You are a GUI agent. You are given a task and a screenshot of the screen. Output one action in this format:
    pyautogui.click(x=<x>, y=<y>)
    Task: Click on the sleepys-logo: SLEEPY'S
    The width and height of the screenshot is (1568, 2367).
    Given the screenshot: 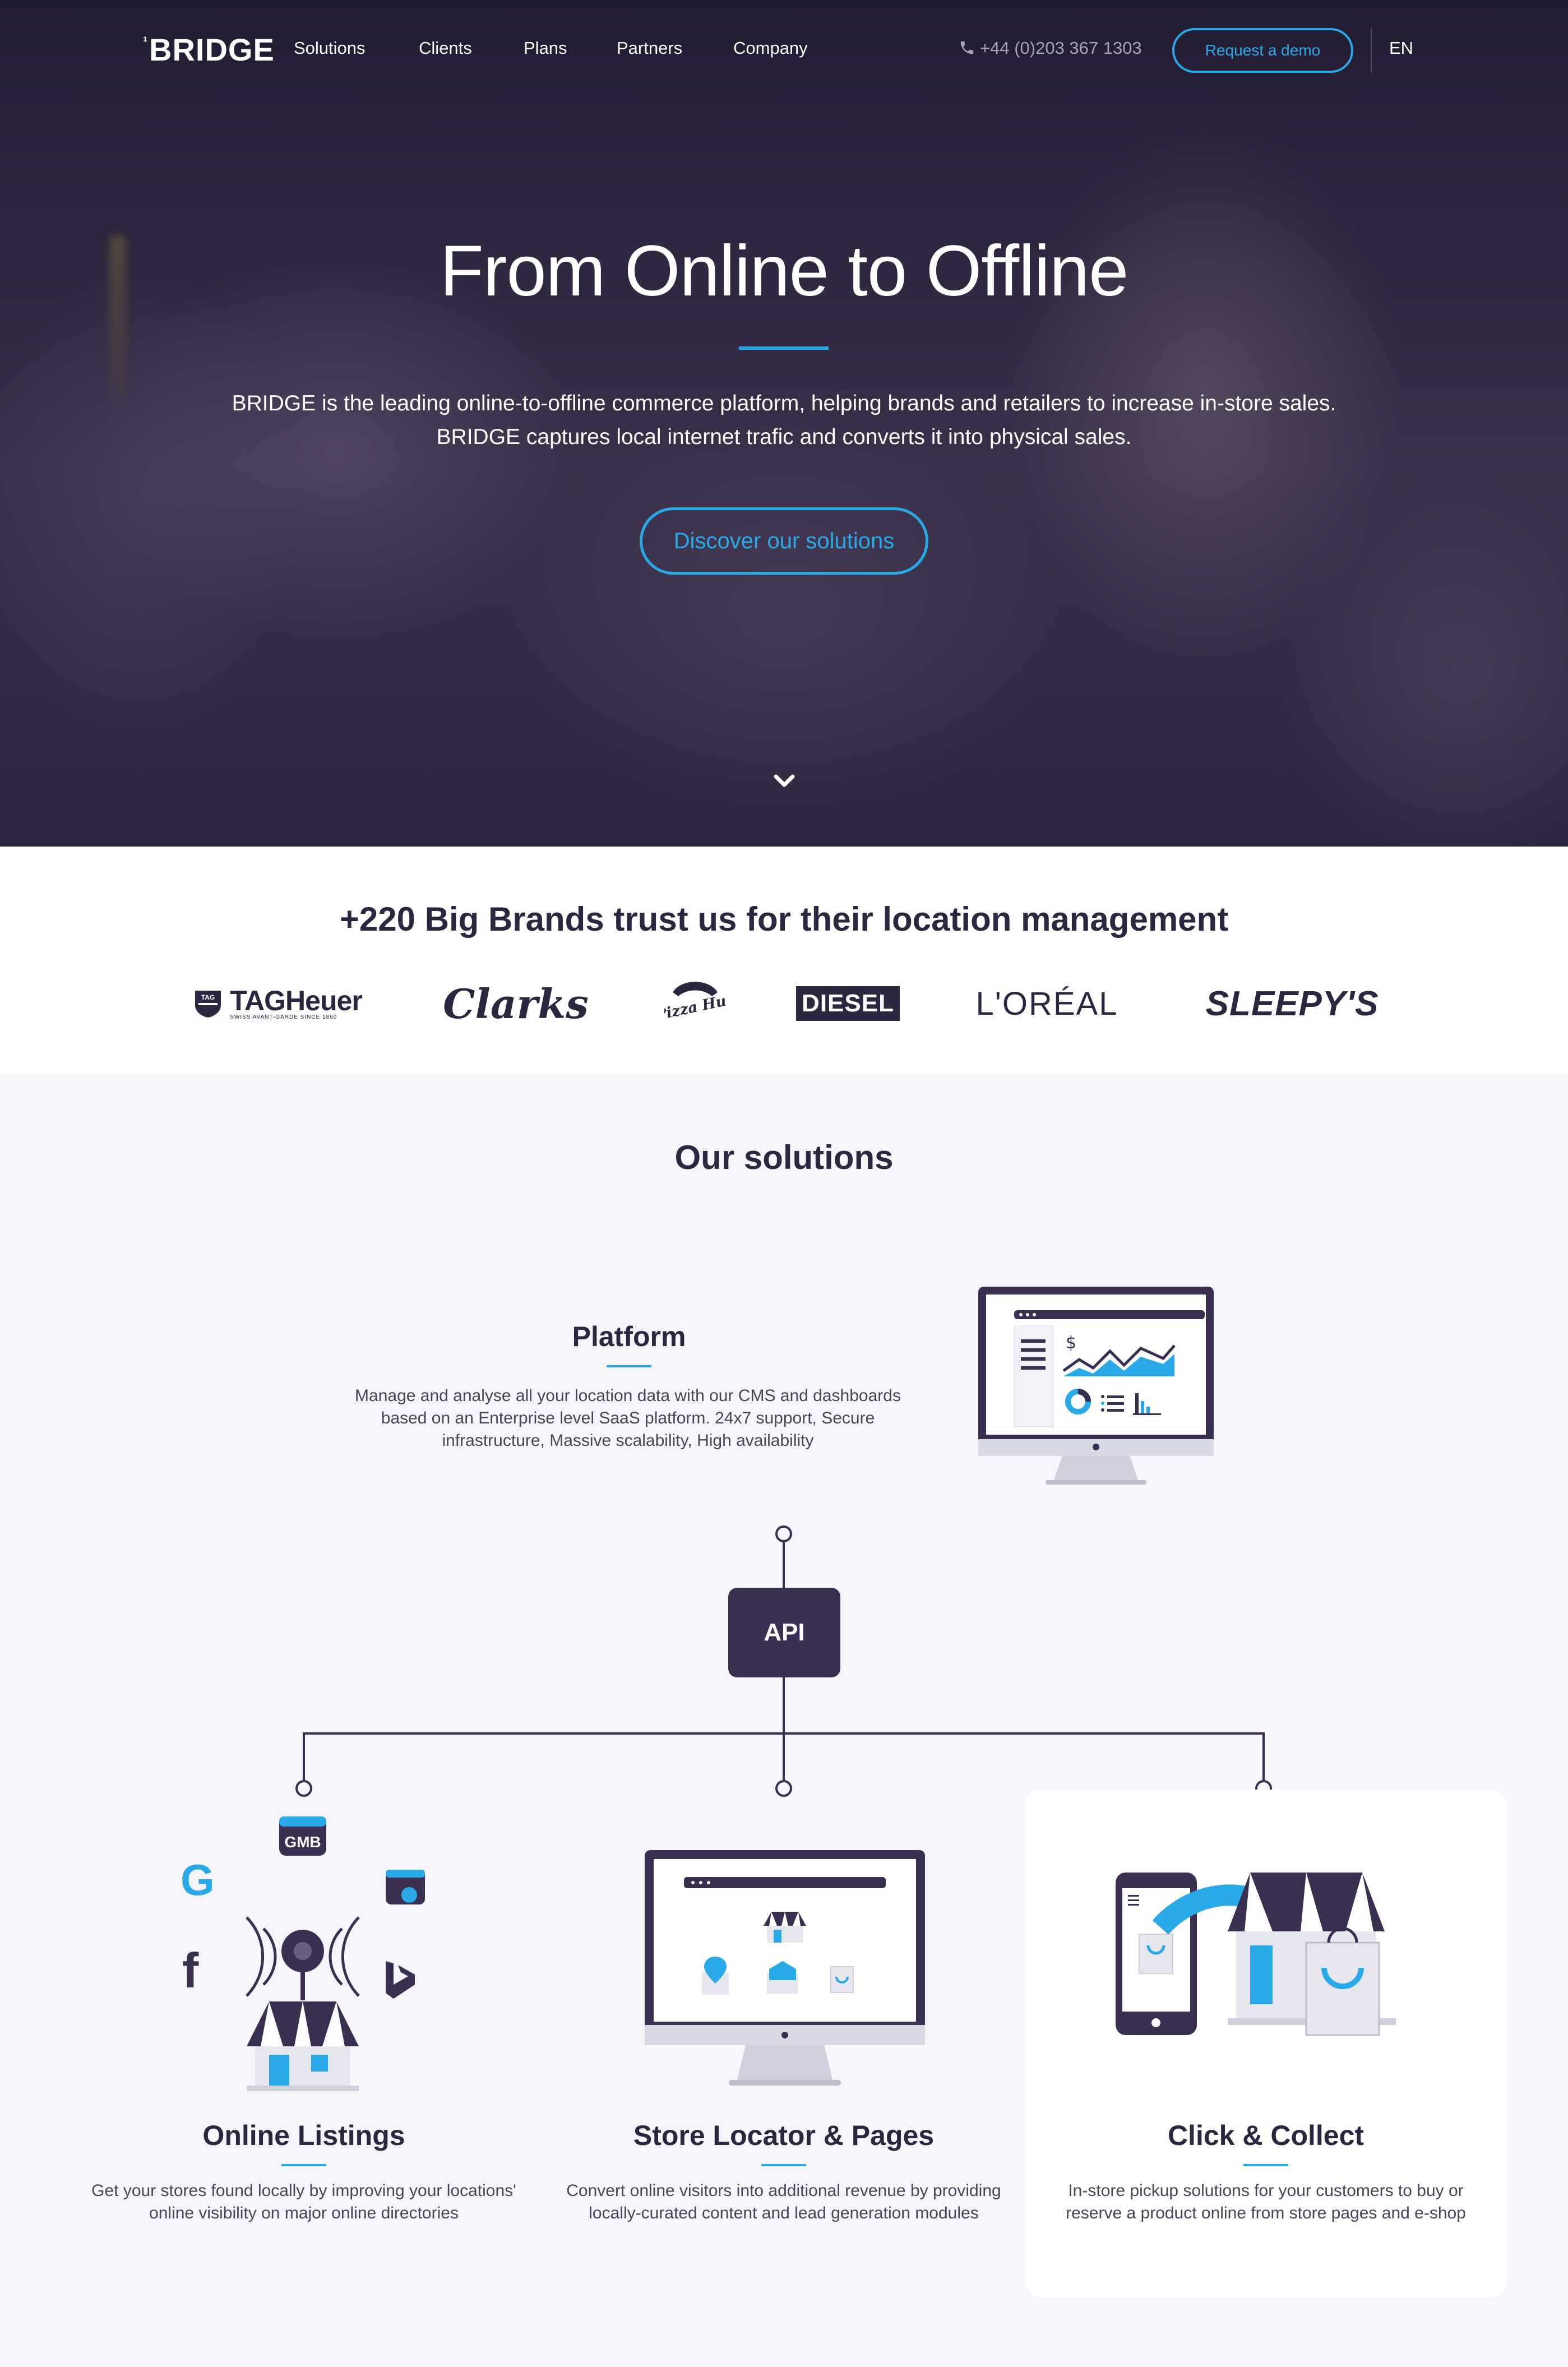 What is the action you would take?
    pyautogui.click(x=1292, y=1003)
    